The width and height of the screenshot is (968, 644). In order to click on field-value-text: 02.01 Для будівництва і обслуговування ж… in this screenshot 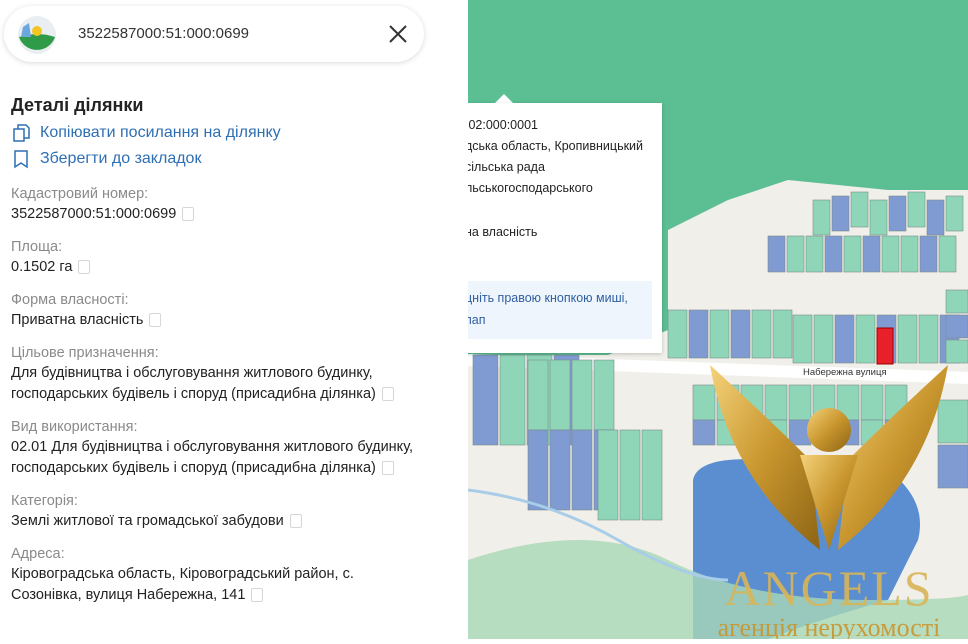, I will do `click(212, 447)`.